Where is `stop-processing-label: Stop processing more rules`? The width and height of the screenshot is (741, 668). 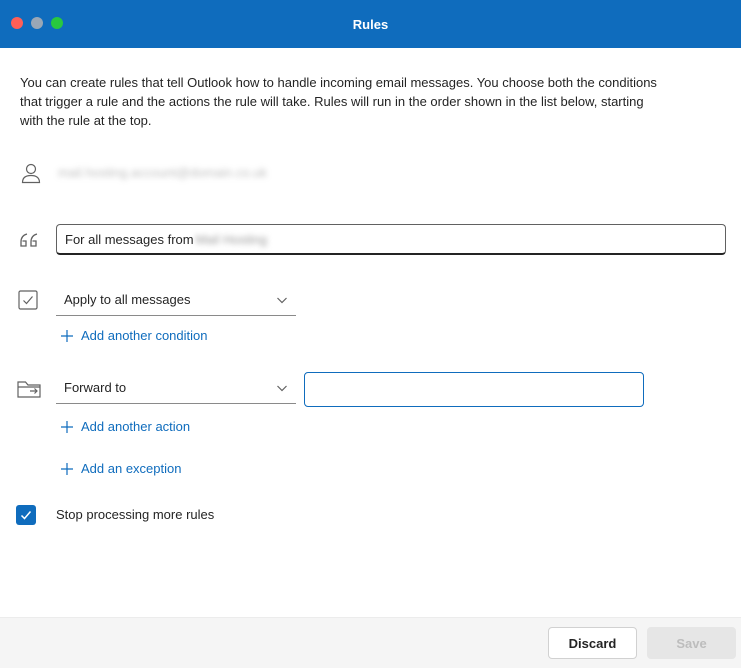
stop-processing-label: Stop processing more rules is located at coordinates (135, 514).